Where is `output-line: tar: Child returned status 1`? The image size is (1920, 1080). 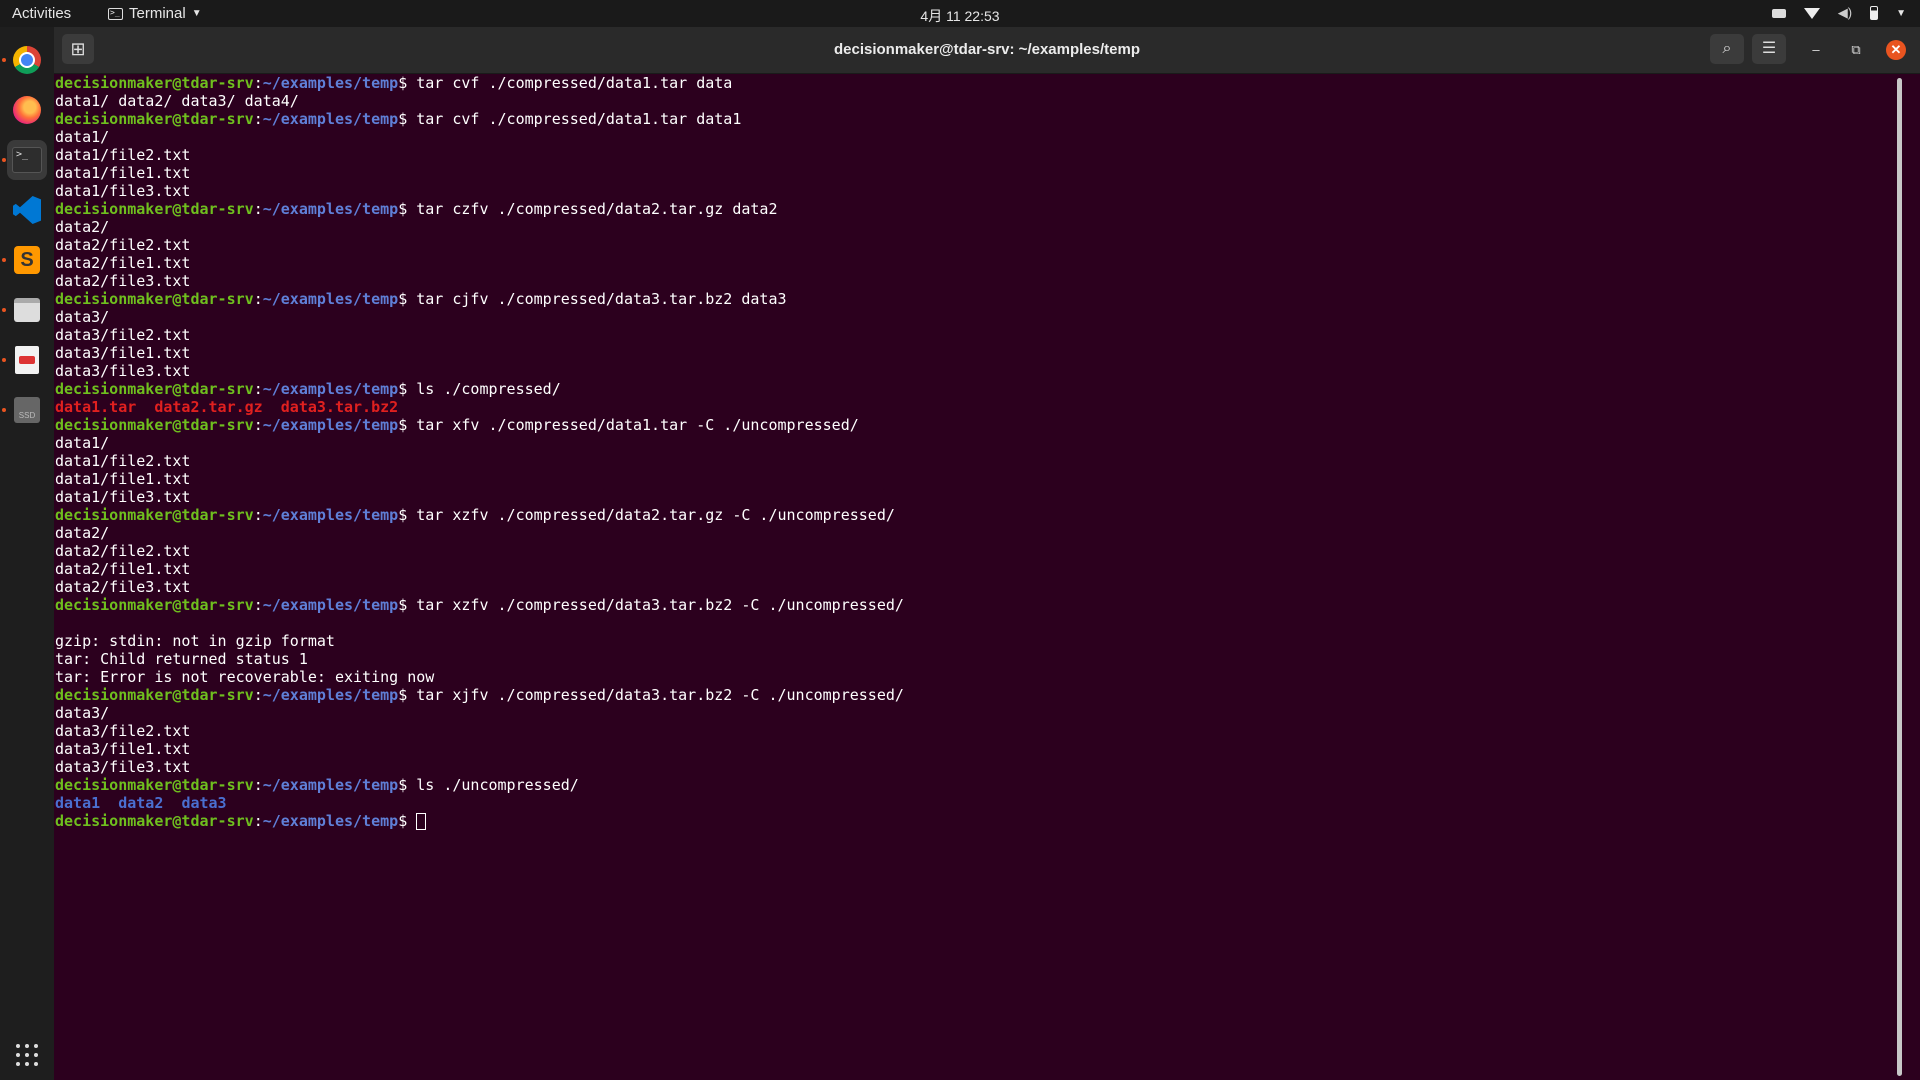
output-line: tar: Child returned status 1 is located at coordinates (181, 659).